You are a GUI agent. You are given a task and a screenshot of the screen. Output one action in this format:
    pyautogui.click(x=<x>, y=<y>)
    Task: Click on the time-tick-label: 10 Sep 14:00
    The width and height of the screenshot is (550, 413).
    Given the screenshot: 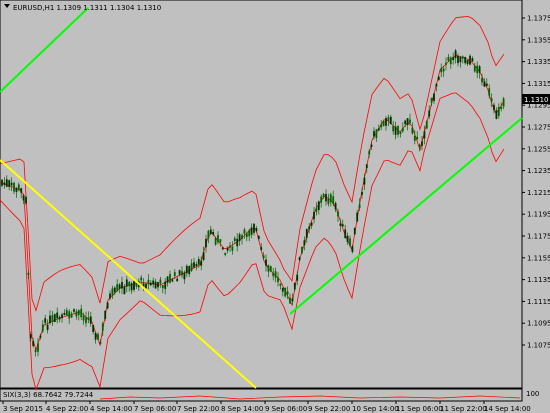 What is the action you would take?
    pyautogui.click(x=375, y=409)
    